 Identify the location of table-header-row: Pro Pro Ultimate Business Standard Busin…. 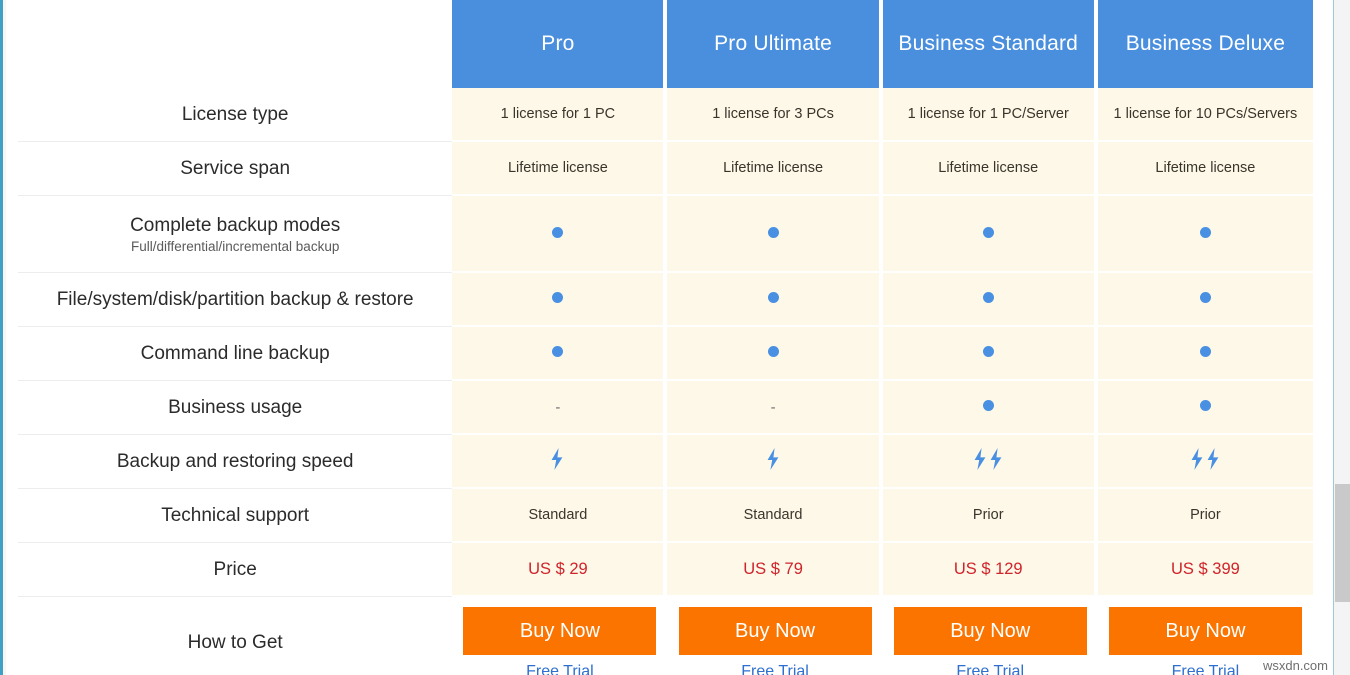
(665, 44).